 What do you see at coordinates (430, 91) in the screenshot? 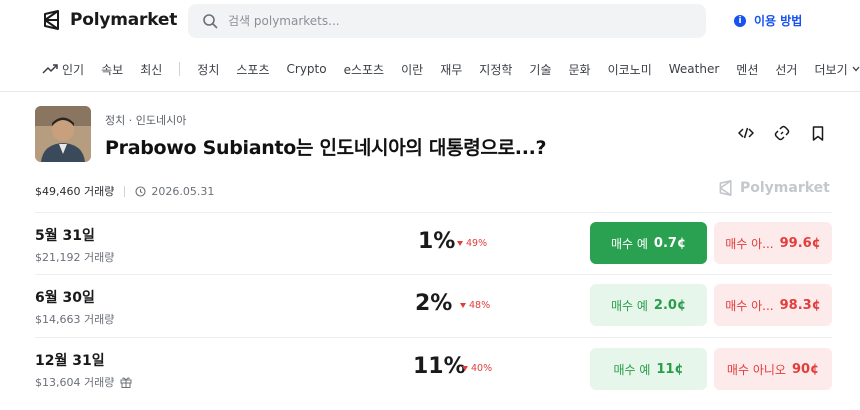
I see `header-divider` at bounding box center [430, 91].